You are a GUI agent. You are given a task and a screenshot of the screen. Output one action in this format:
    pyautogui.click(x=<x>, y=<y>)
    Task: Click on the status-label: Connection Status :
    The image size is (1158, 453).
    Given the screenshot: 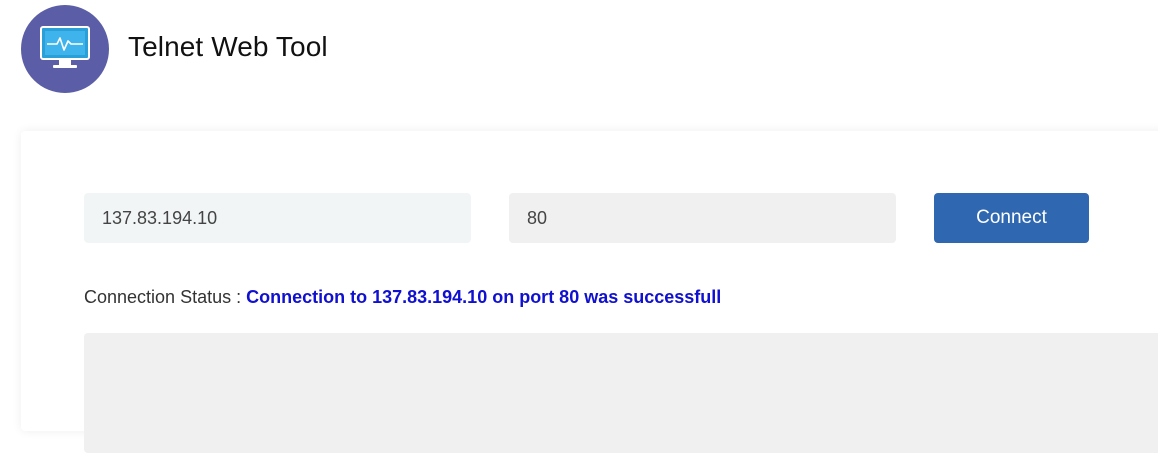 What is the action you would take?
    pyautogui.click(x=165, y=297)
    